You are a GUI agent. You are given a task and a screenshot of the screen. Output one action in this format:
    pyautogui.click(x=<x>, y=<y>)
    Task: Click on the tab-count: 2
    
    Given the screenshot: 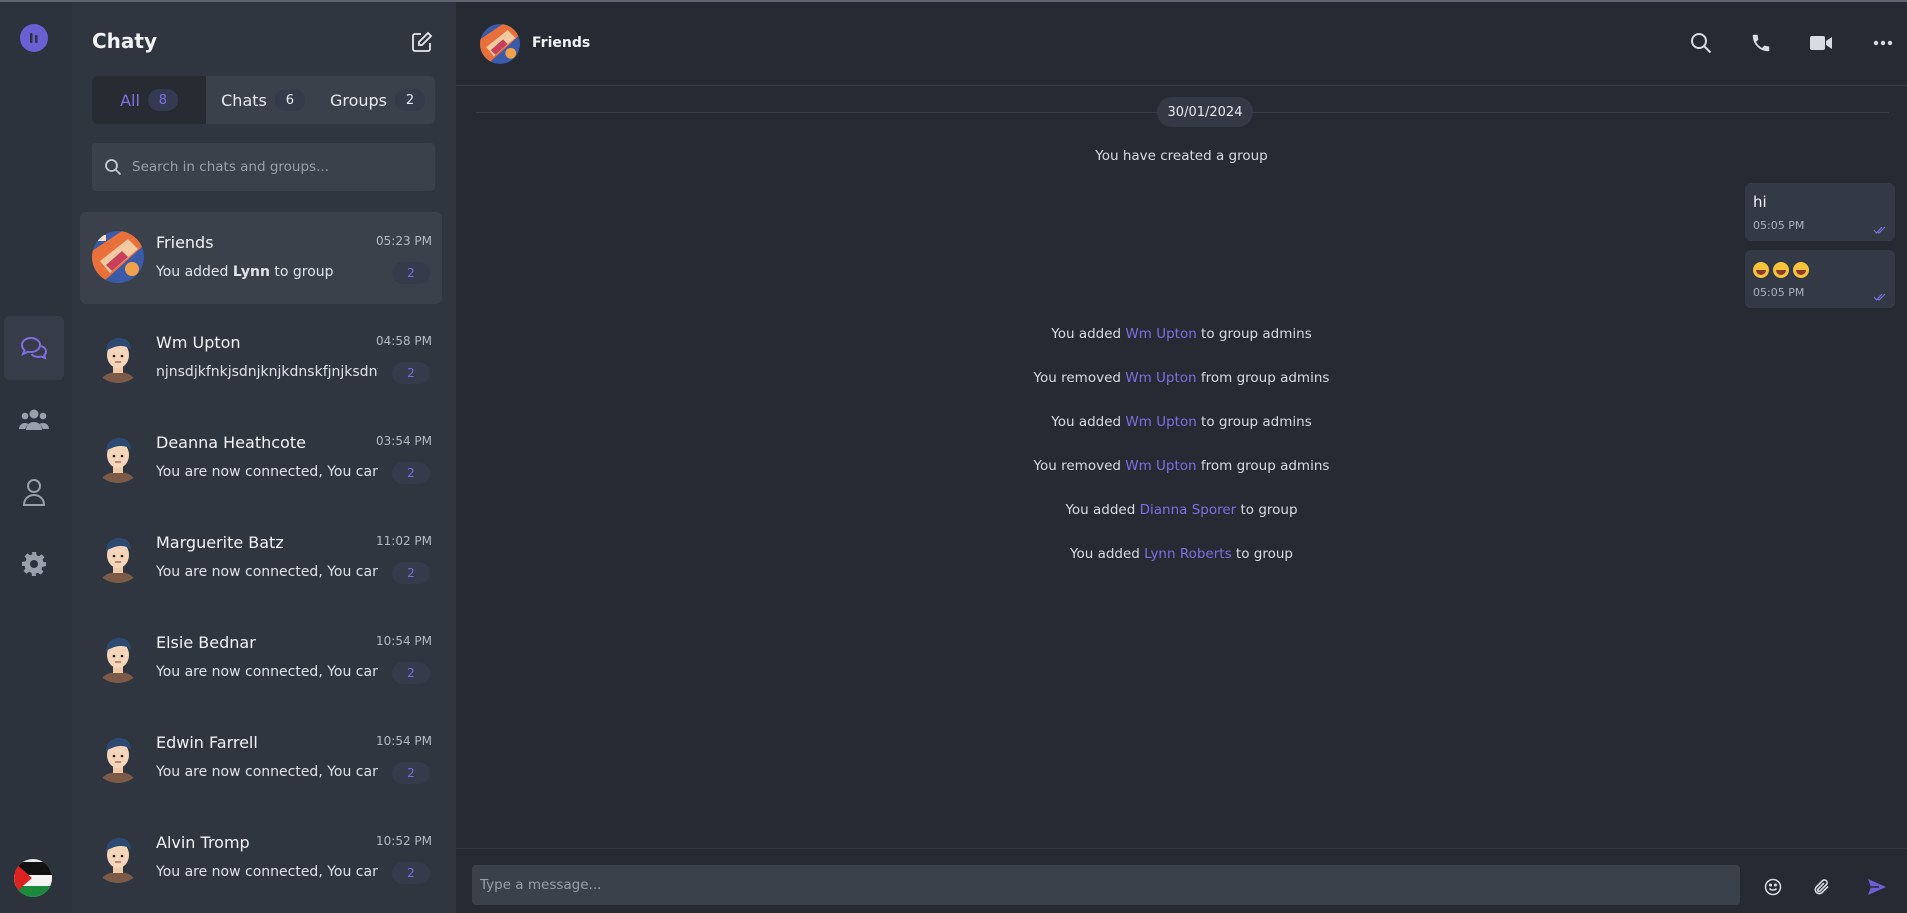 What is the action you would take?
    pyautogui.click(x=410, y=100)
    